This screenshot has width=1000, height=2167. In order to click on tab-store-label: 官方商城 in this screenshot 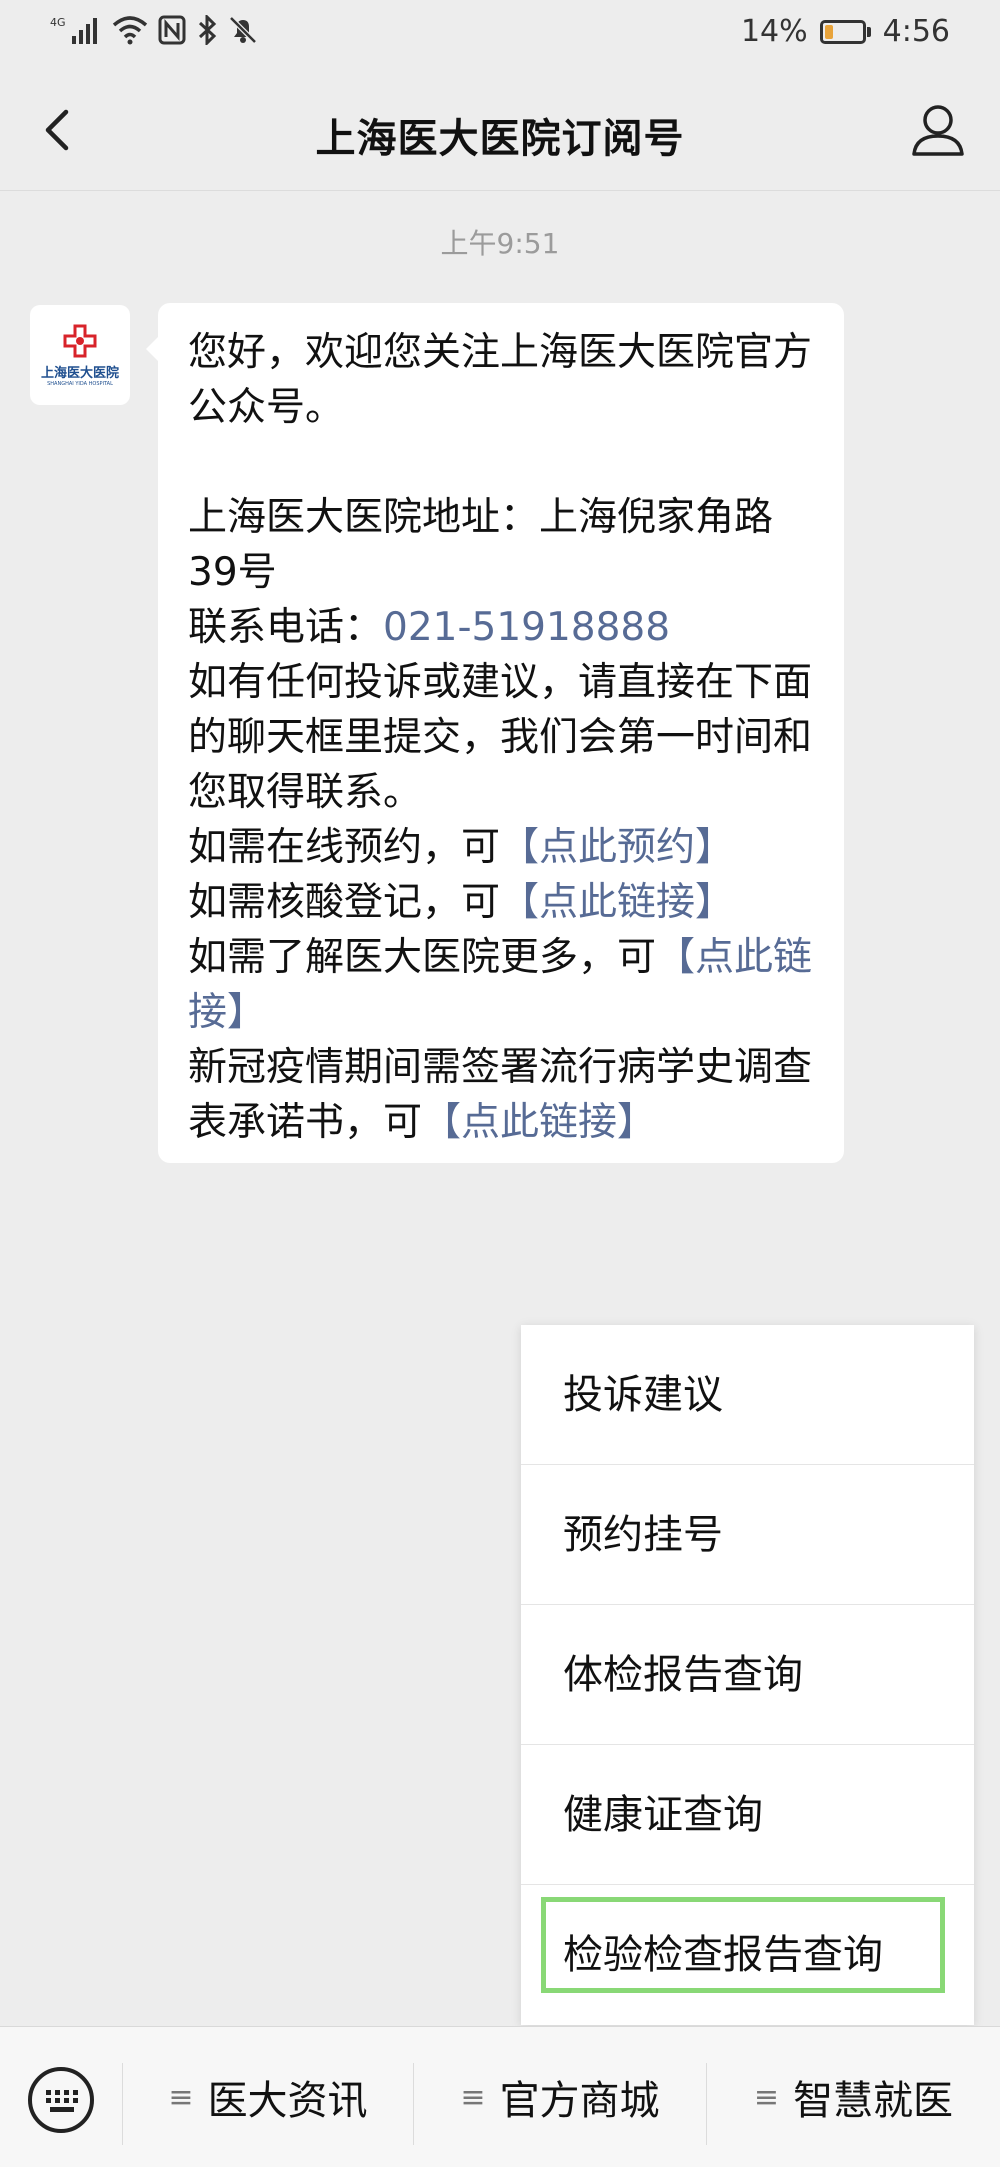, I will do `click(579, 2101)`.